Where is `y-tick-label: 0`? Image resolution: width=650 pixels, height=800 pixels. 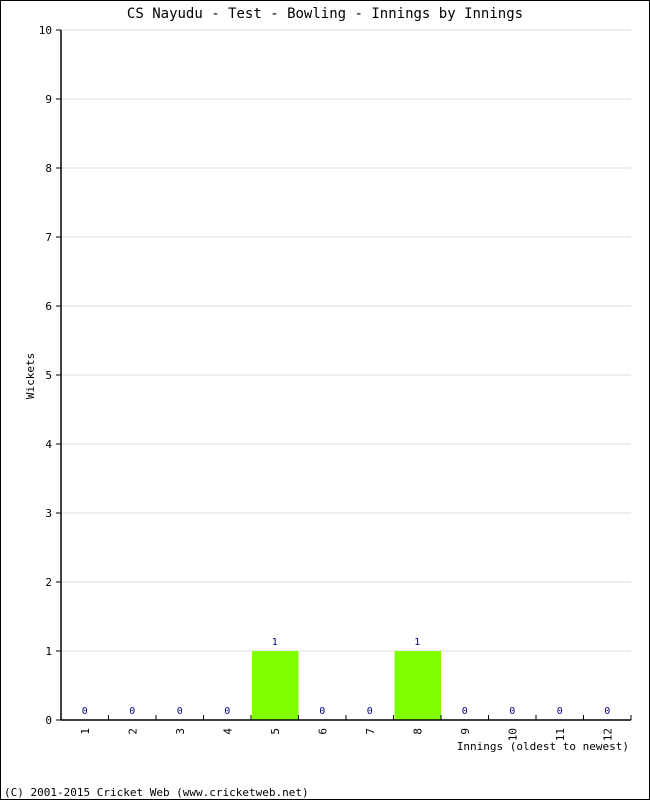 y-tick-label: 0 is located at coordinates (48, 720).